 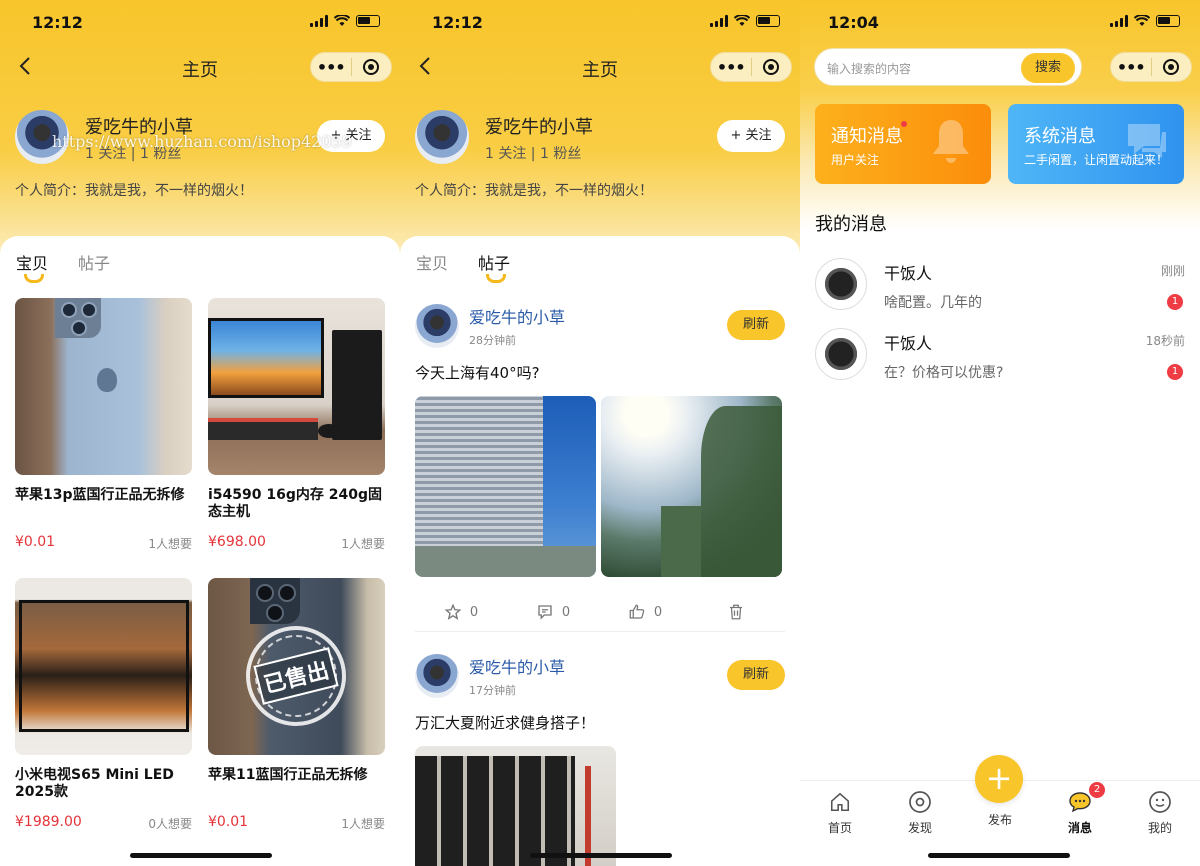 I want to click on post-divider, so click(x=600, y=631).